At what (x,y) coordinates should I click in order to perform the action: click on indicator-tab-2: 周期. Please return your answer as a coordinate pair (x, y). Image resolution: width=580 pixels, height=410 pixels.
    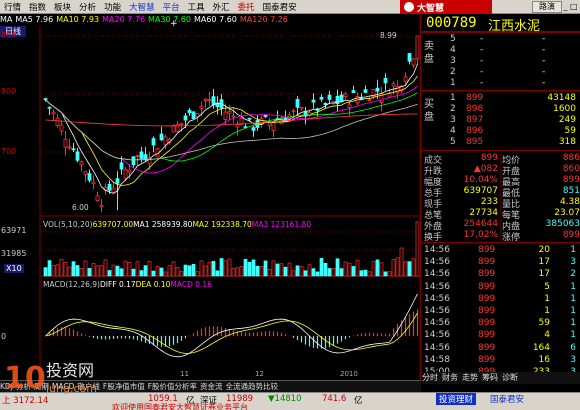
    Looking at the image, I should click on (41, 386).